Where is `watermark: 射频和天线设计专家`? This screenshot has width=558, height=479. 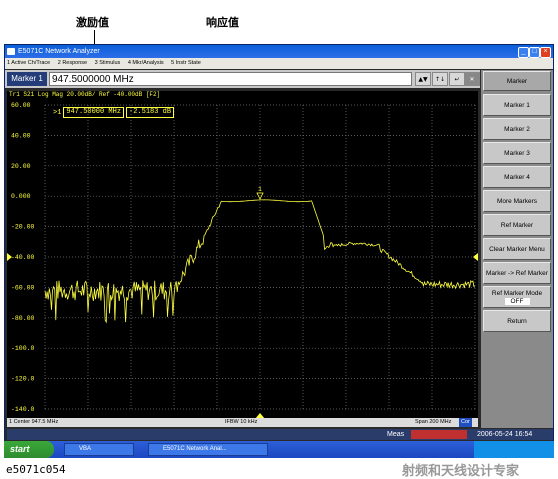
watermark: 射频和天线设计专家 is located at coordinates (461, 471).